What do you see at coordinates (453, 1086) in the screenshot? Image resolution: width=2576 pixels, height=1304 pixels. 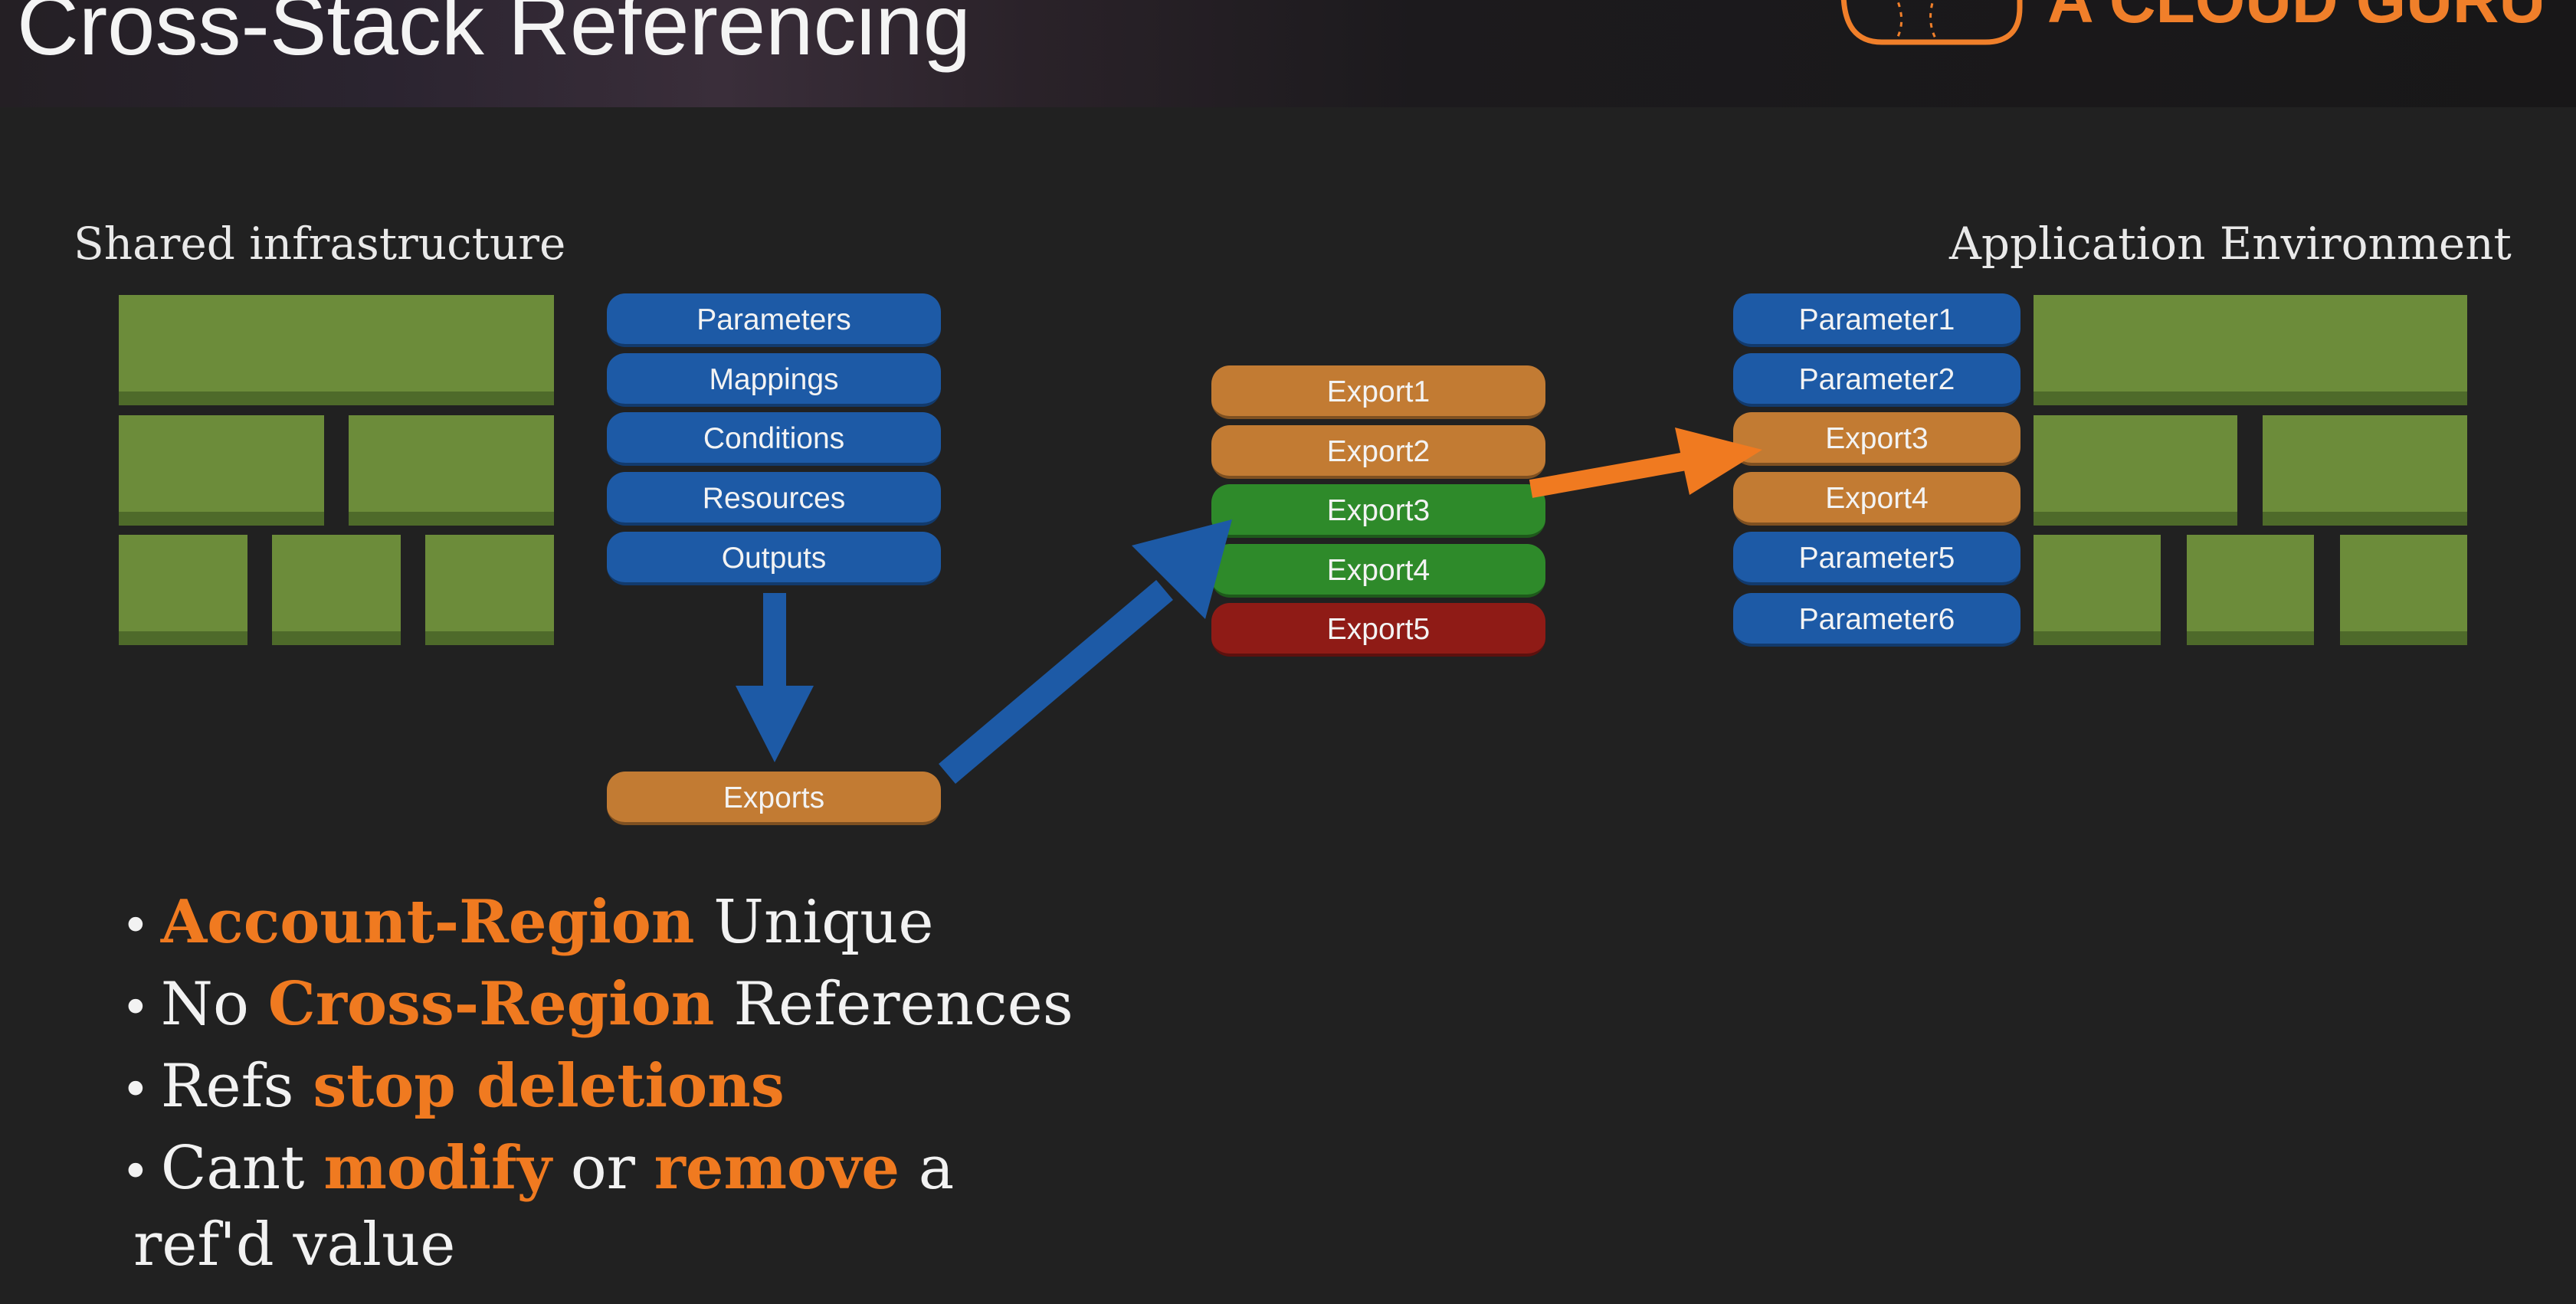 I see `bullet-item: • Refs stop deletions` at bounding box center [453, 1086].